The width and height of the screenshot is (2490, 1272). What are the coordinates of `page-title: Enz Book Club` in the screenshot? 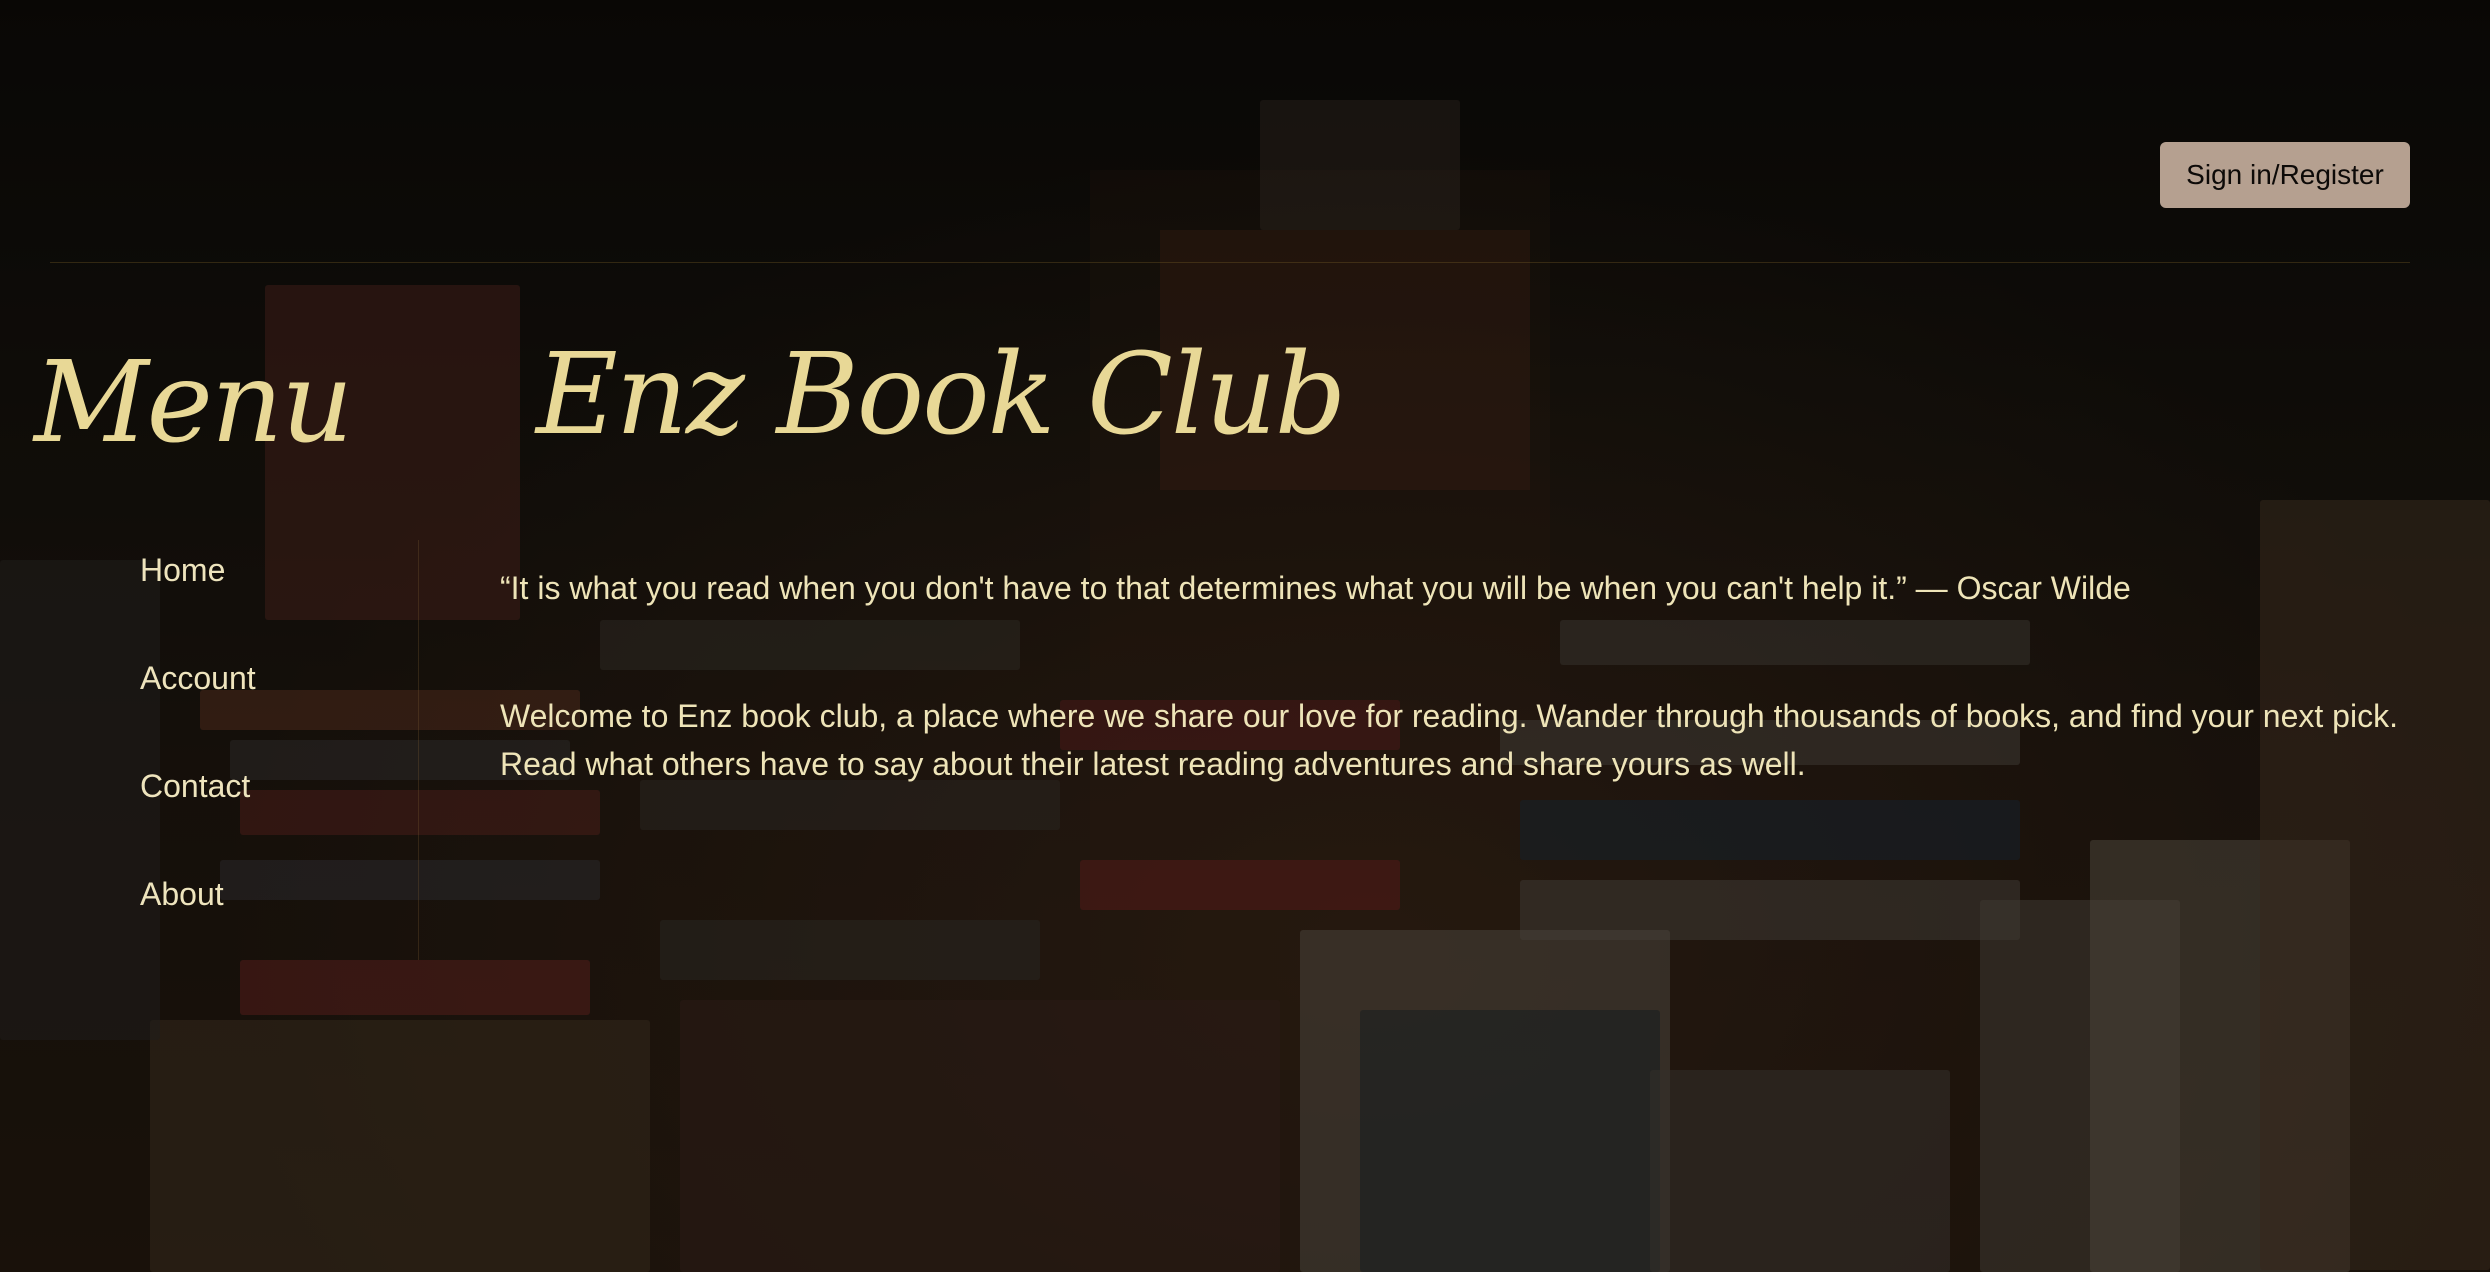 It's located at (941, 395).